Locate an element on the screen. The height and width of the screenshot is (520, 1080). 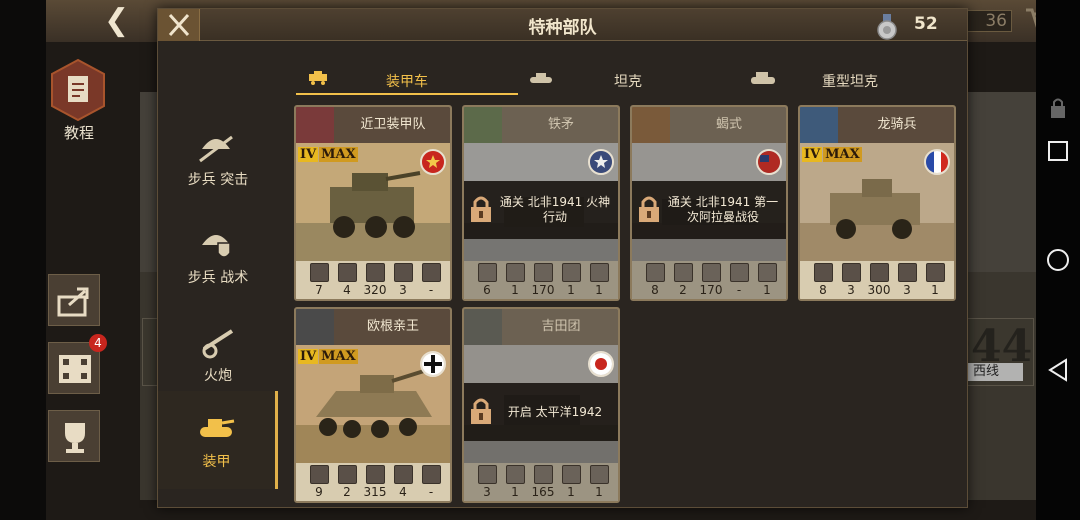
category-armor: 装甲 is located at coordinates (218, 440).